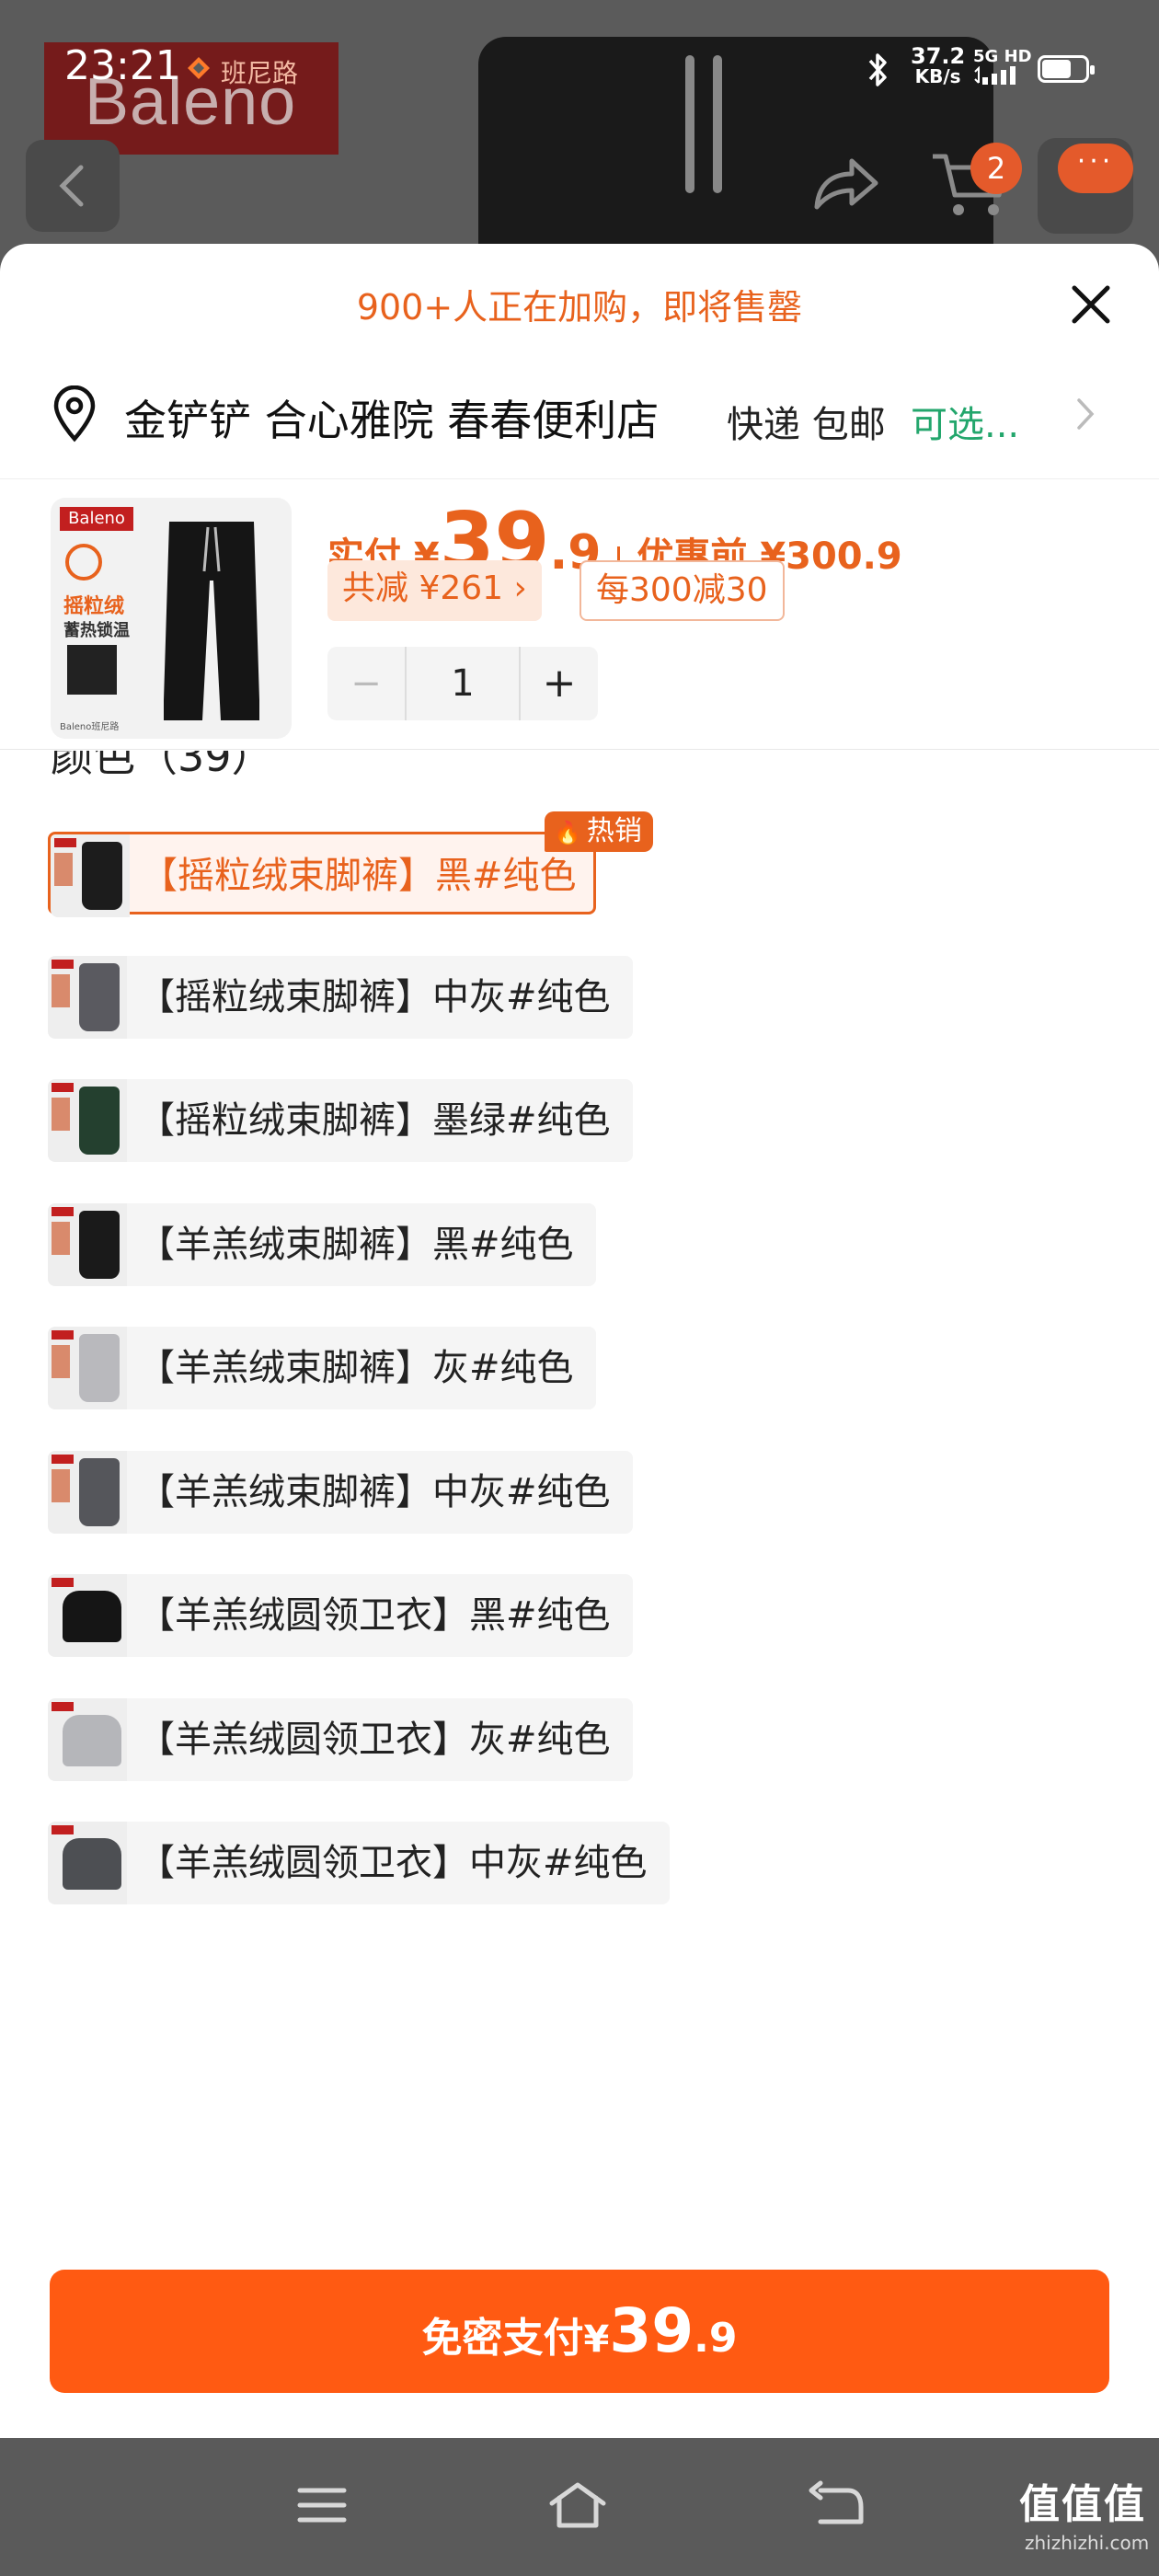 This screenshot has width=1159, height=2576. I want to click on color-option-label: 【羊羔绒圆领卫衣】中灰#纯色, so click(393, 1863).